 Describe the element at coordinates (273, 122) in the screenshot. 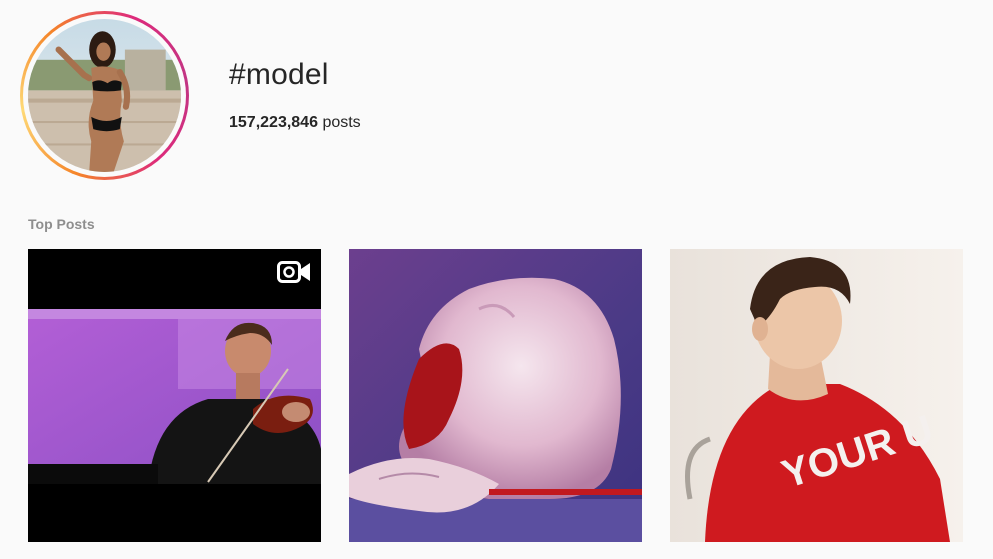

I see `posts-count-number: 157,223,846` at that location.